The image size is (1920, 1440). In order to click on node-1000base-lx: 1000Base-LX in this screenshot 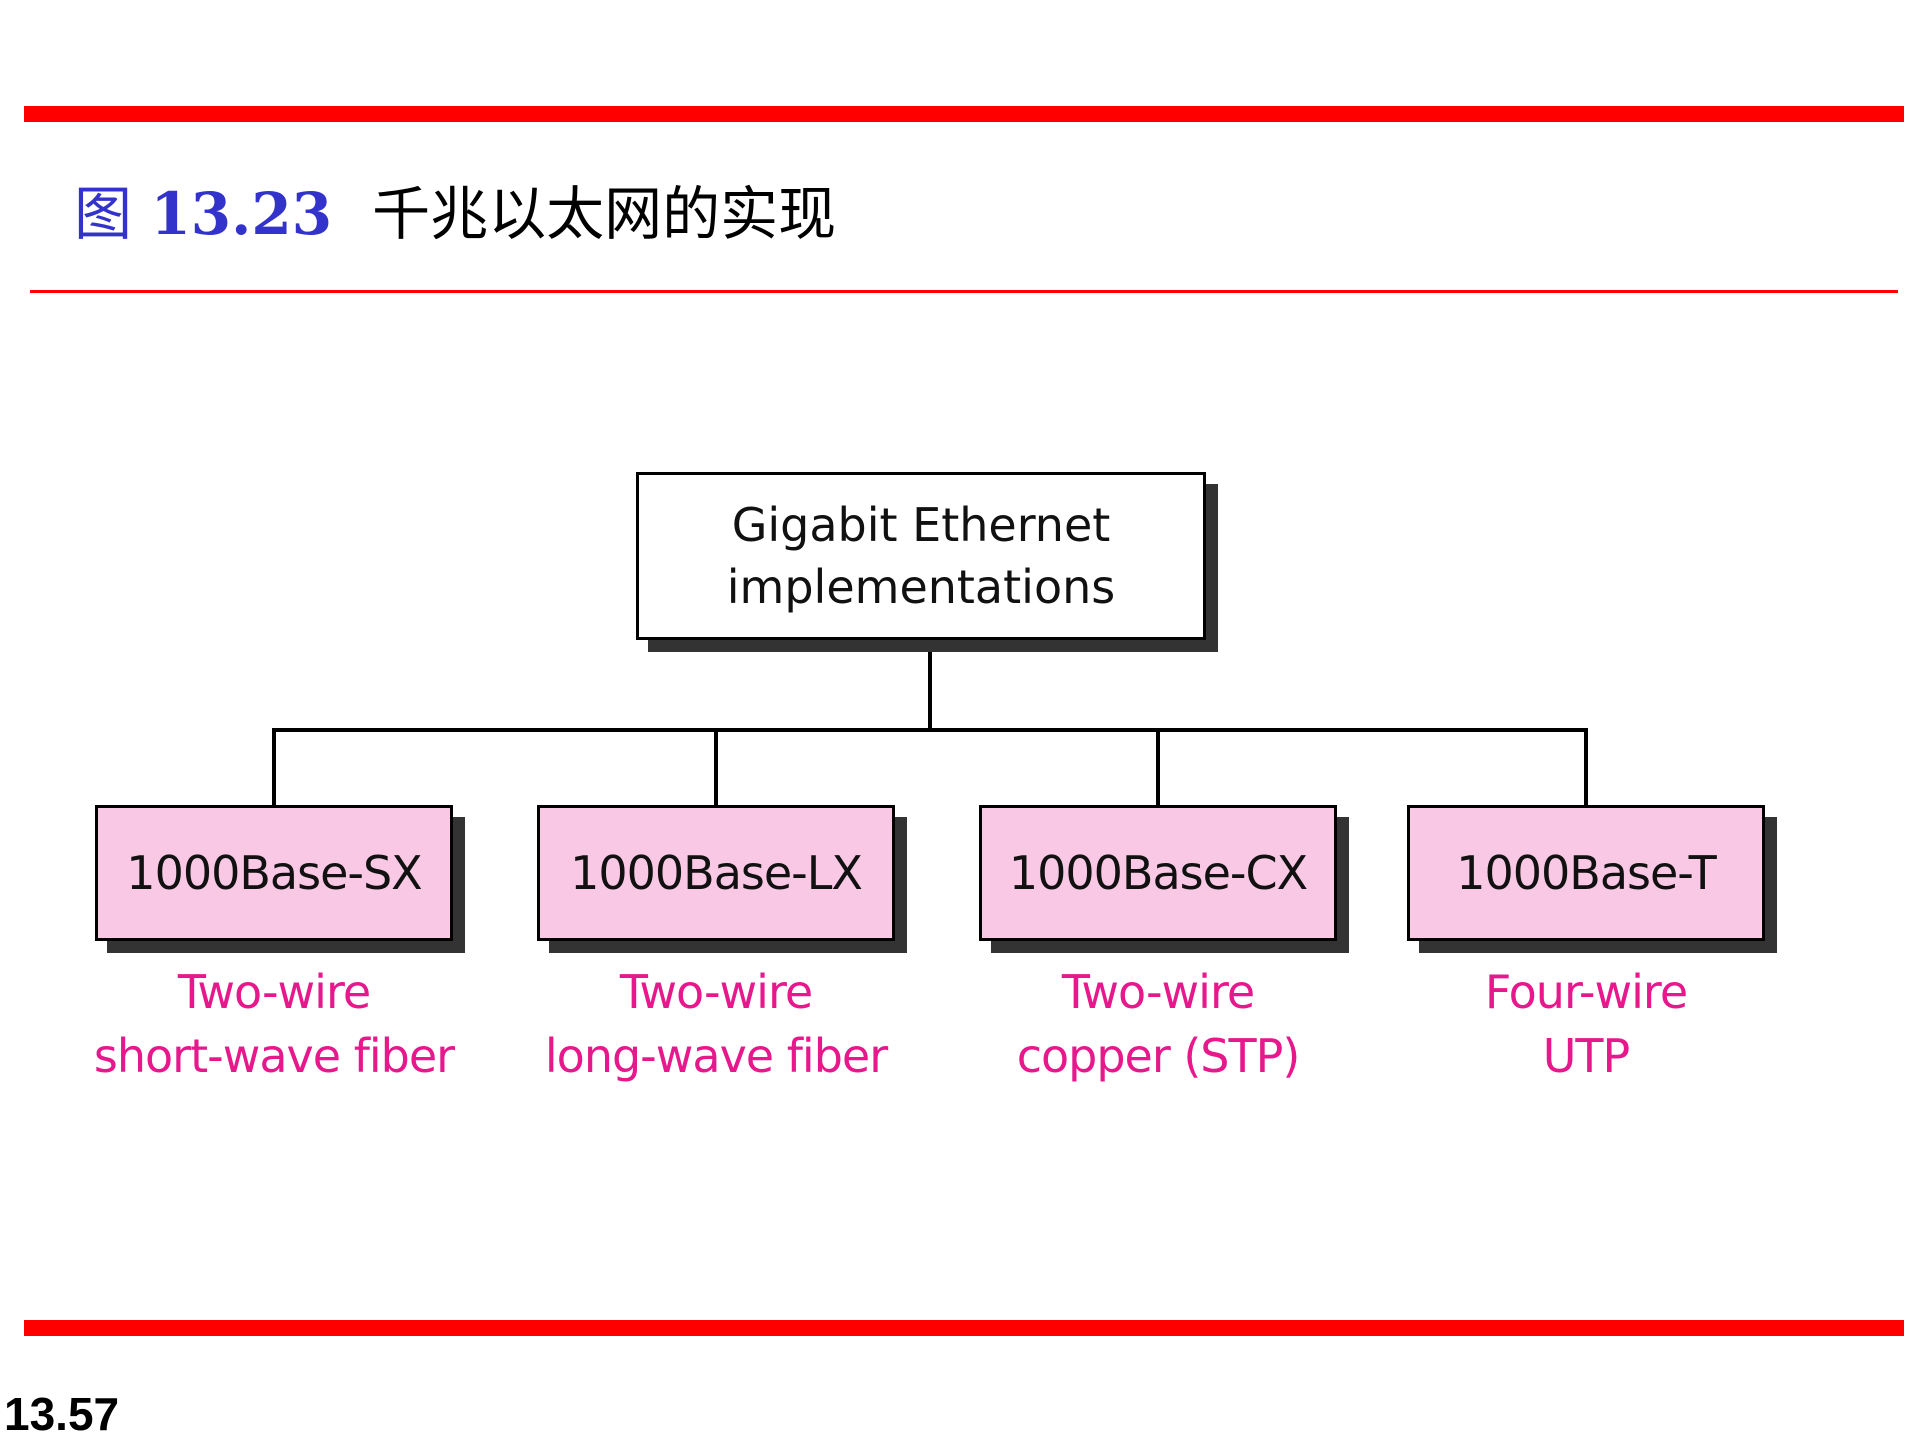, I will do `click(716, 873)`.